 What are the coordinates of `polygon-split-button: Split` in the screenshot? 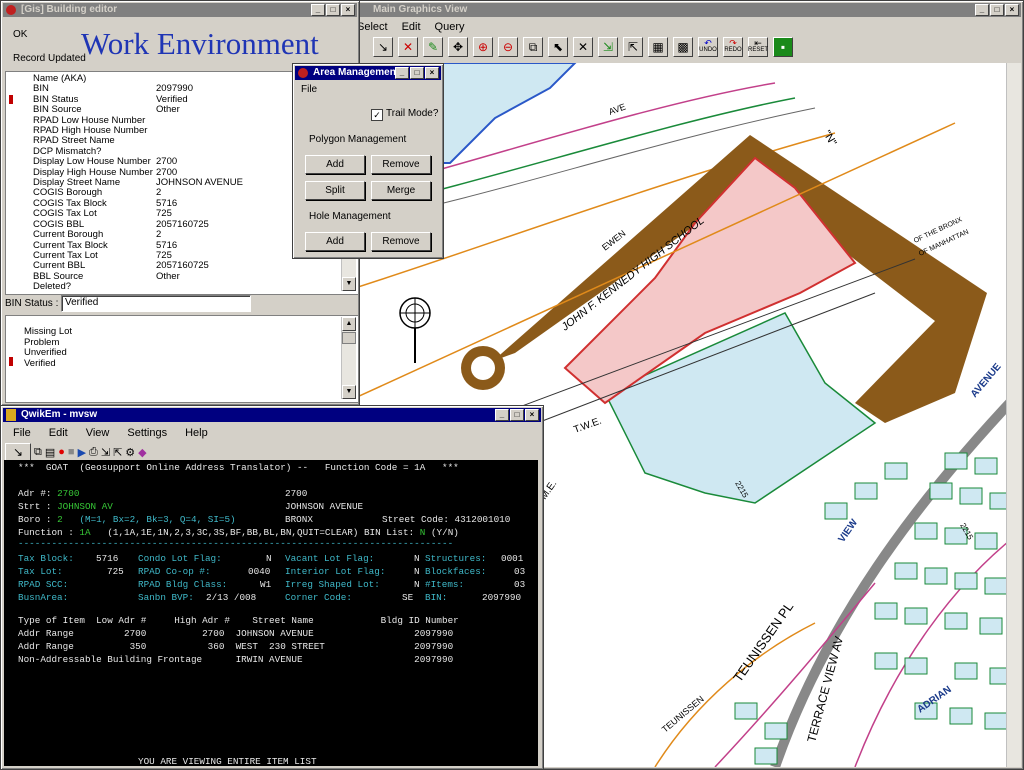 It's located at (335, 190).